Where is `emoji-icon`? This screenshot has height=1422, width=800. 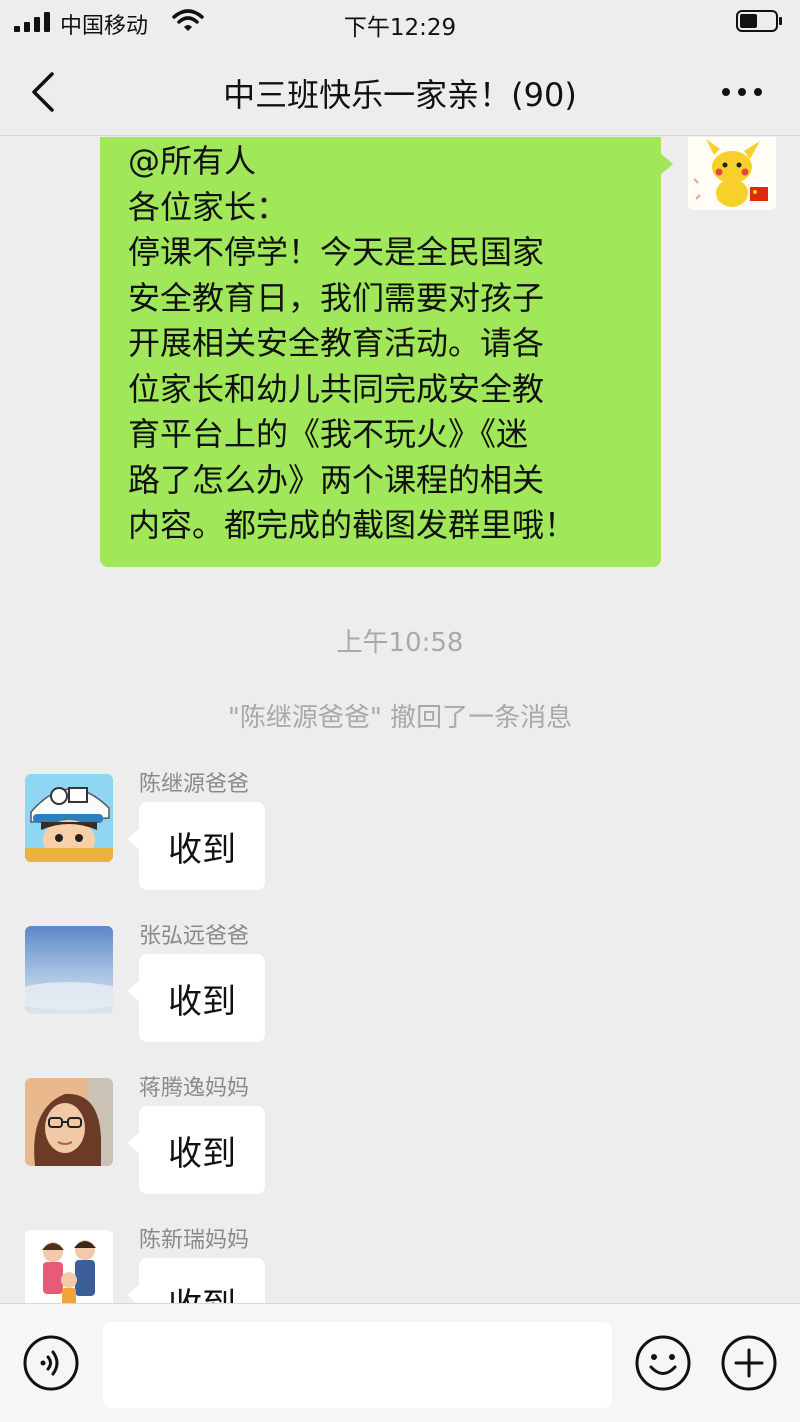 emoji-icon is located at coordinates (663, 1363).